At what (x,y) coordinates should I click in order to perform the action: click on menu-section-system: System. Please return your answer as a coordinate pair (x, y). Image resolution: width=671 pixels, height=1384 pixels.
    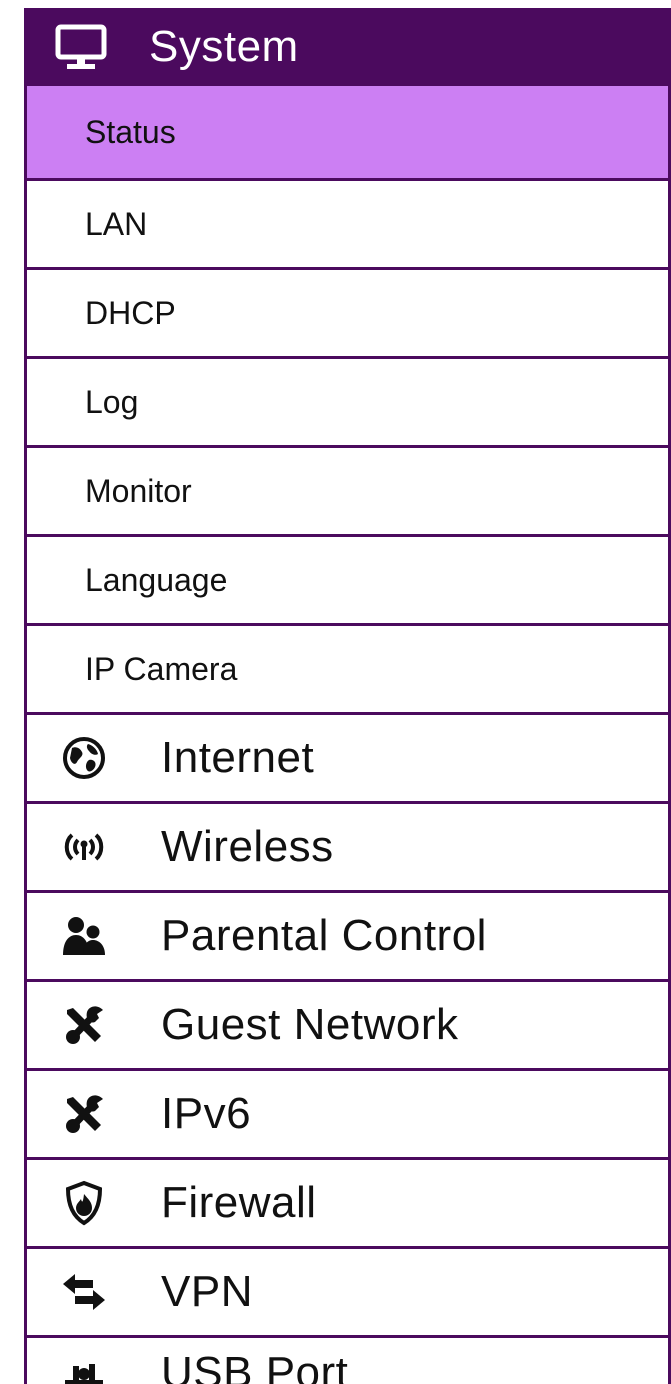
    Looking at the image, I should click on (347, 47).